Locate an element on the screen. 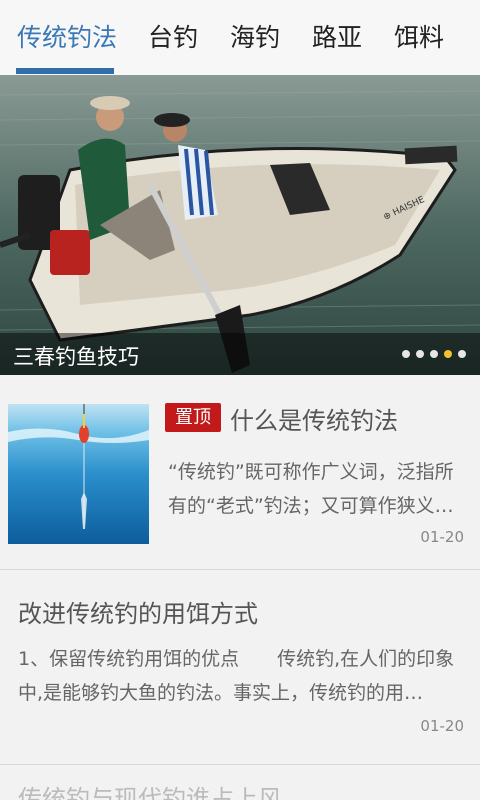 The height and width of the screenshot is (800, 480). article-title: 改进传统钓的用饵方式 is located at coordinates (138, 614).